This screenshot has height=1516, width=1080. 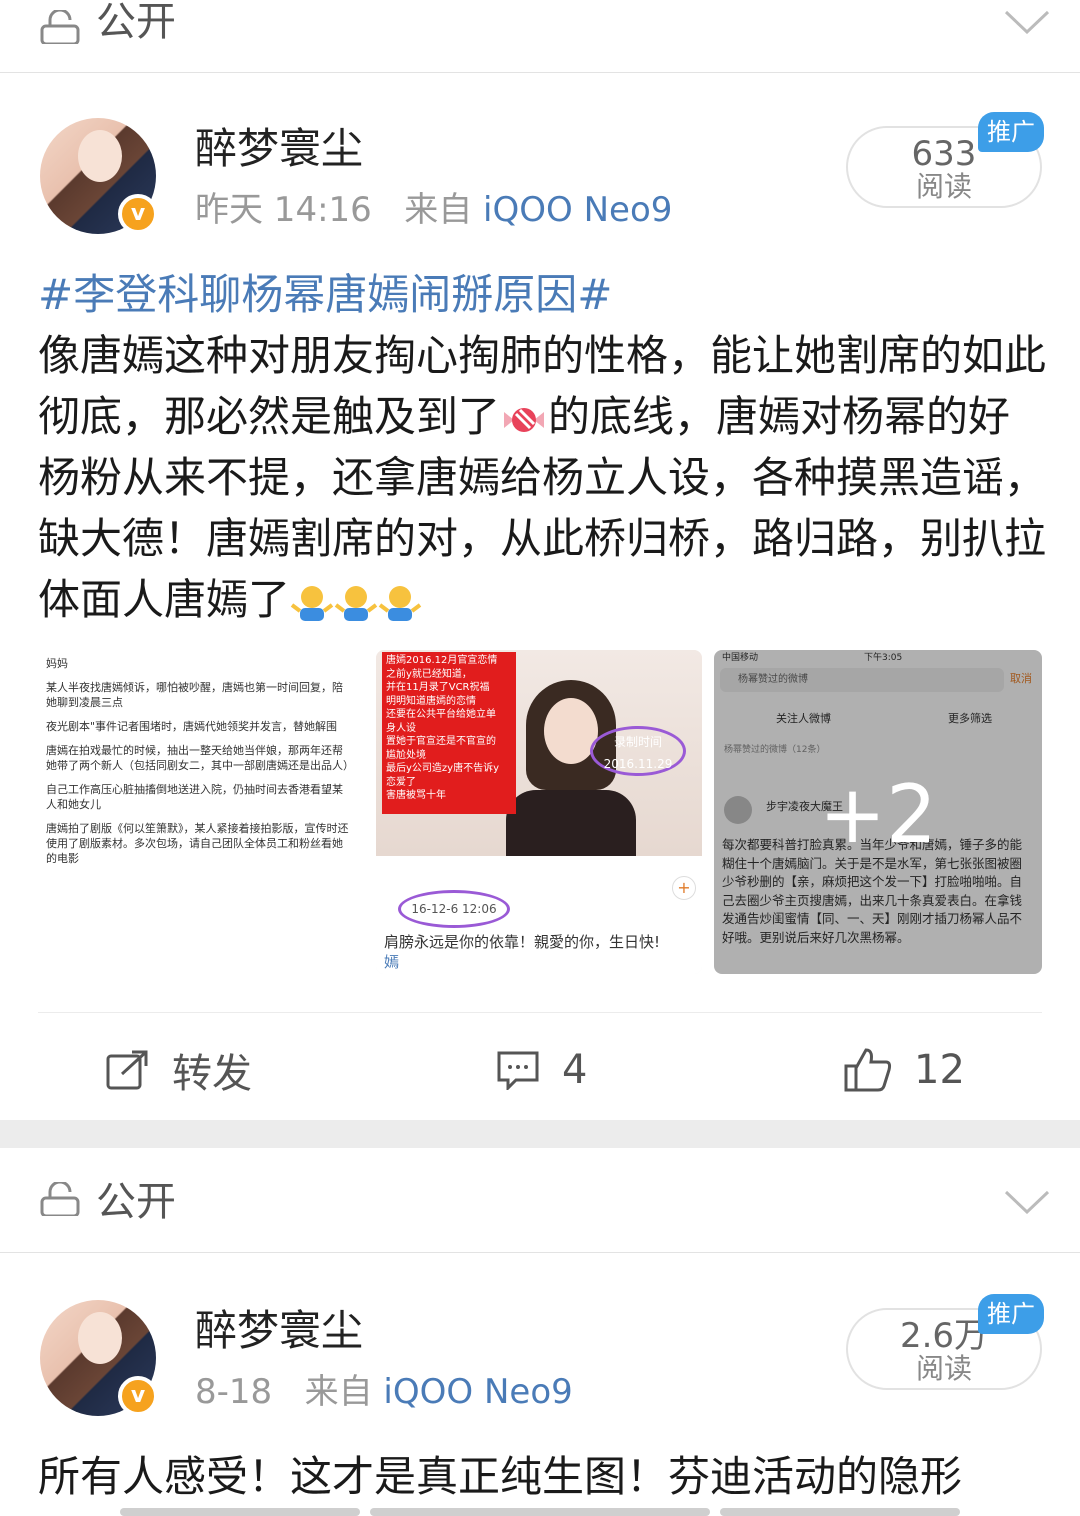 What do you see at coordinates (540, 1134) in the screenshot?
I see `section-gap` at bounding box center [540, 1134].